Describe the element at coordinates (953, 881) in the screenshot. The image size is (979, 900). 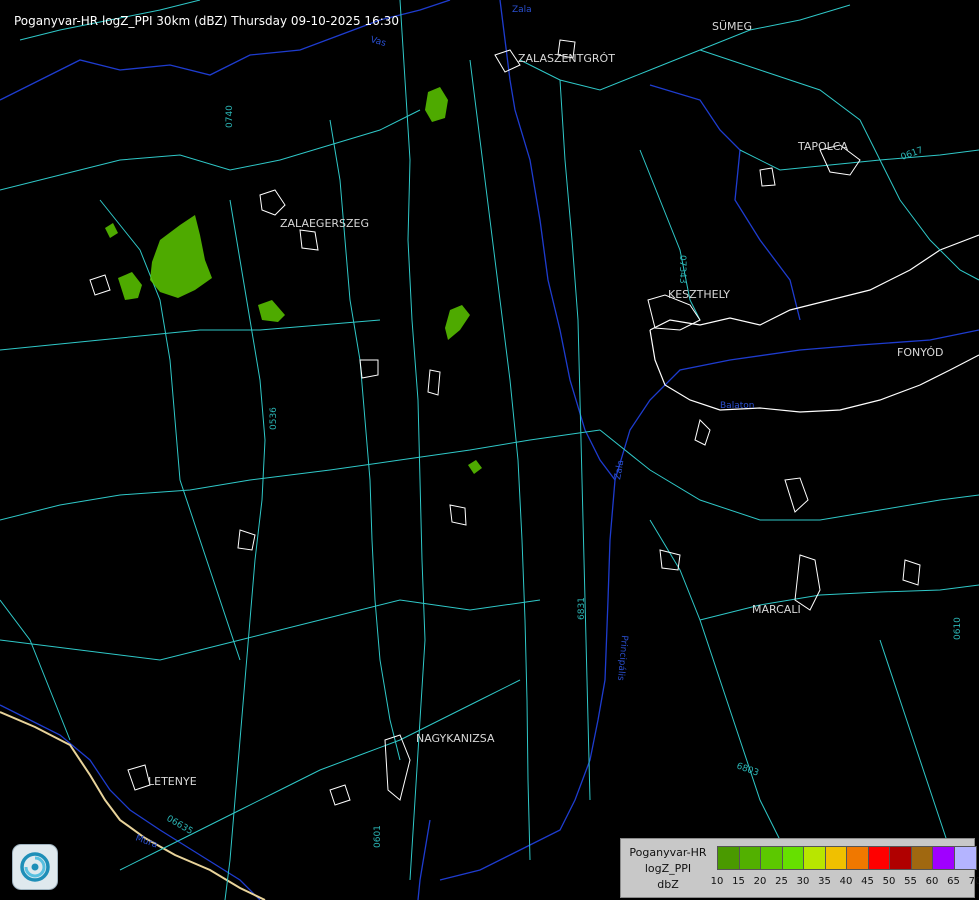
I see `legend-tick: 65` at that location.